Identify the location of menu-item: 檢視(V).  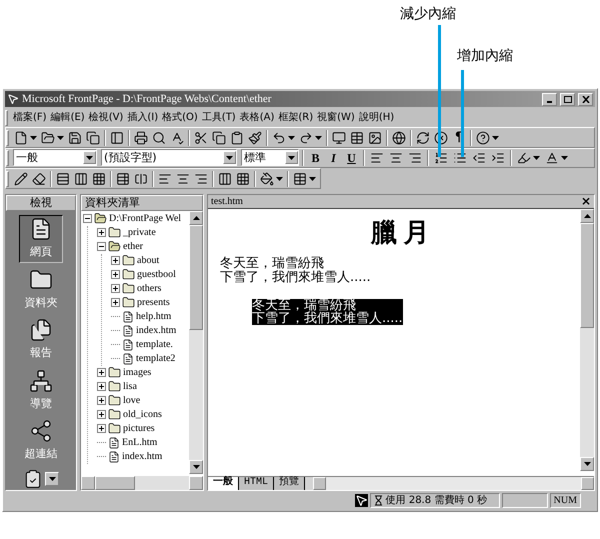
(106, 118).